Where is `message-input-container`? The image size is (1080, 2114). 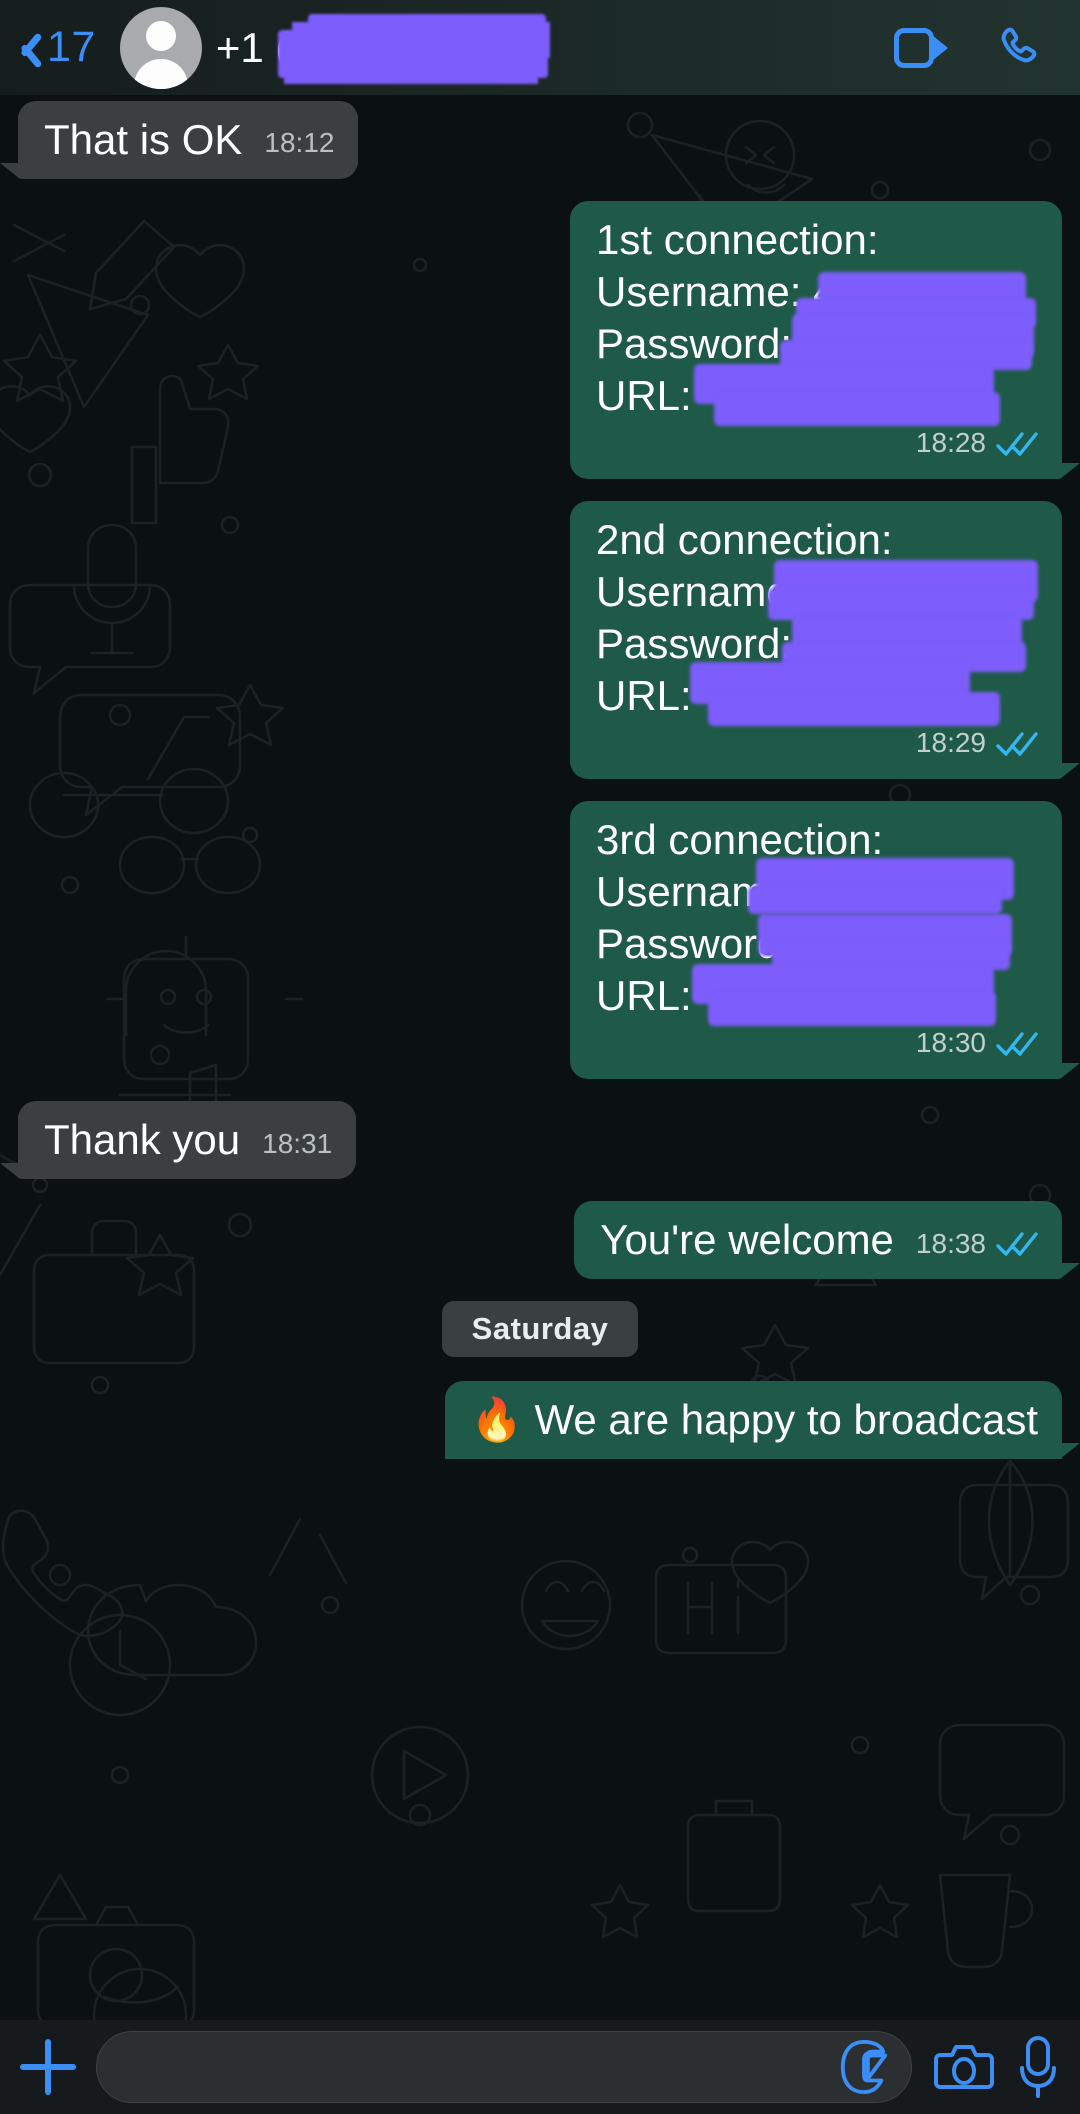 message-input-container is located at coordinates (504, 2067).